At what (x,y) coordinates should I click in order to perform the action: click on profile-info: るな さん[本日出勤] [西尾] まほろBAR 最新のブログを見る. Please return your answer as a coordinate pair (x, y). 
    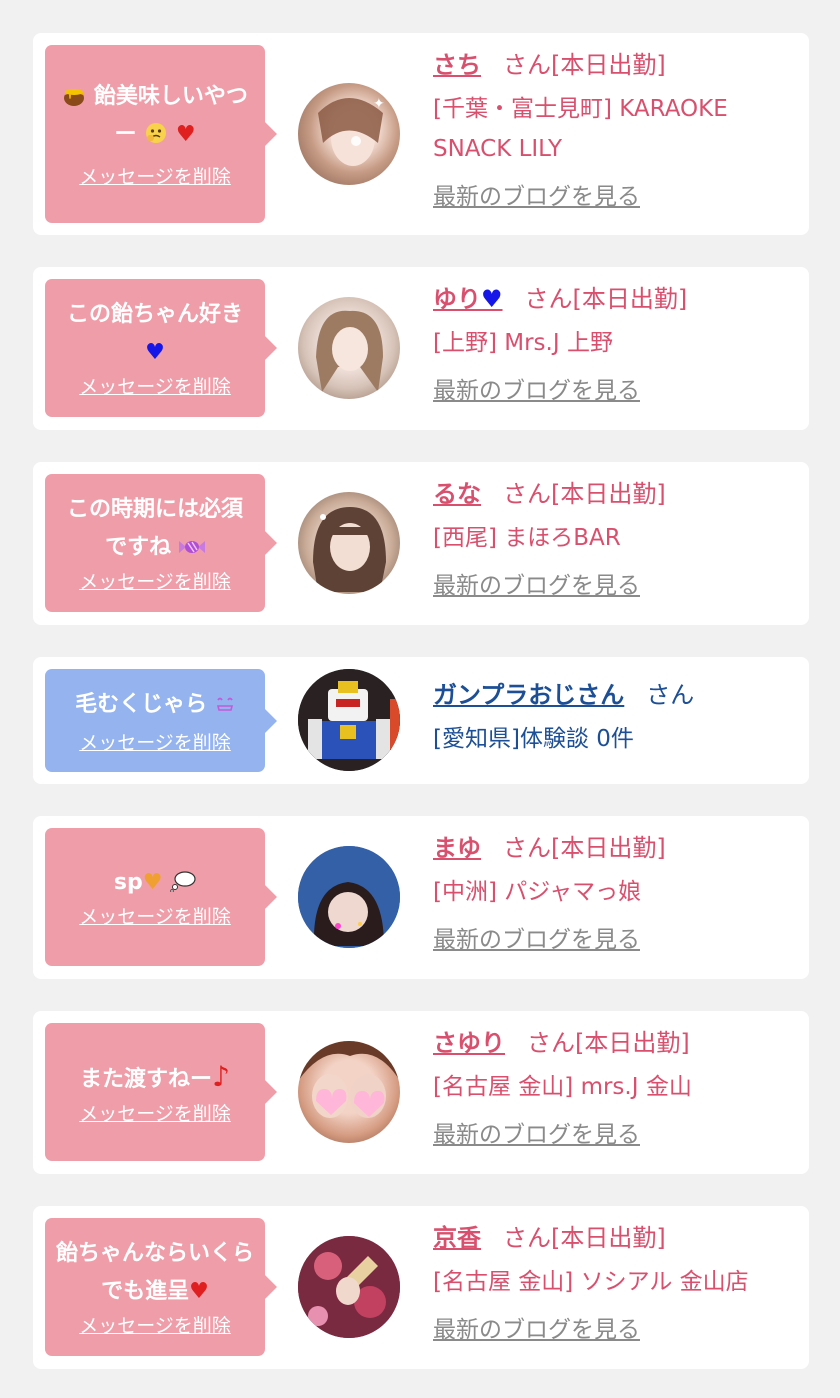
    Looking at the image, I should click on (614, 539).